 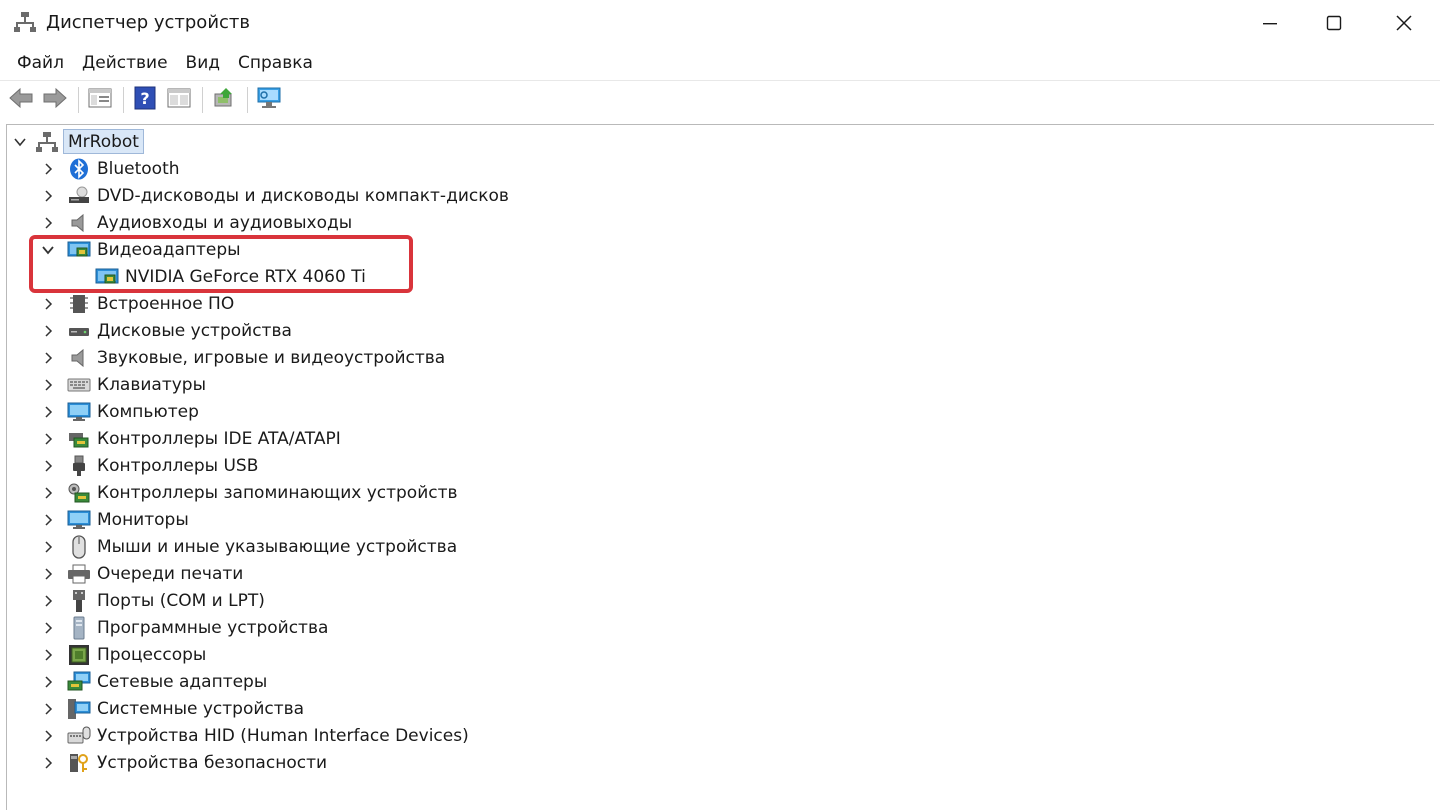 I want to click on maximize-icon, so click(x=1334, y=23).